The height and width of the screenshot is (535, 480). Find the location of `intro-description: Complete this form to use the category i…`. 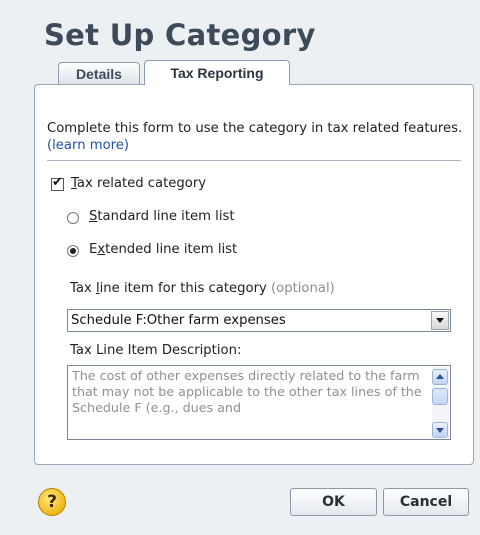

intro-description: Complete this form to use the category i… is located at coordinates (255, 128).